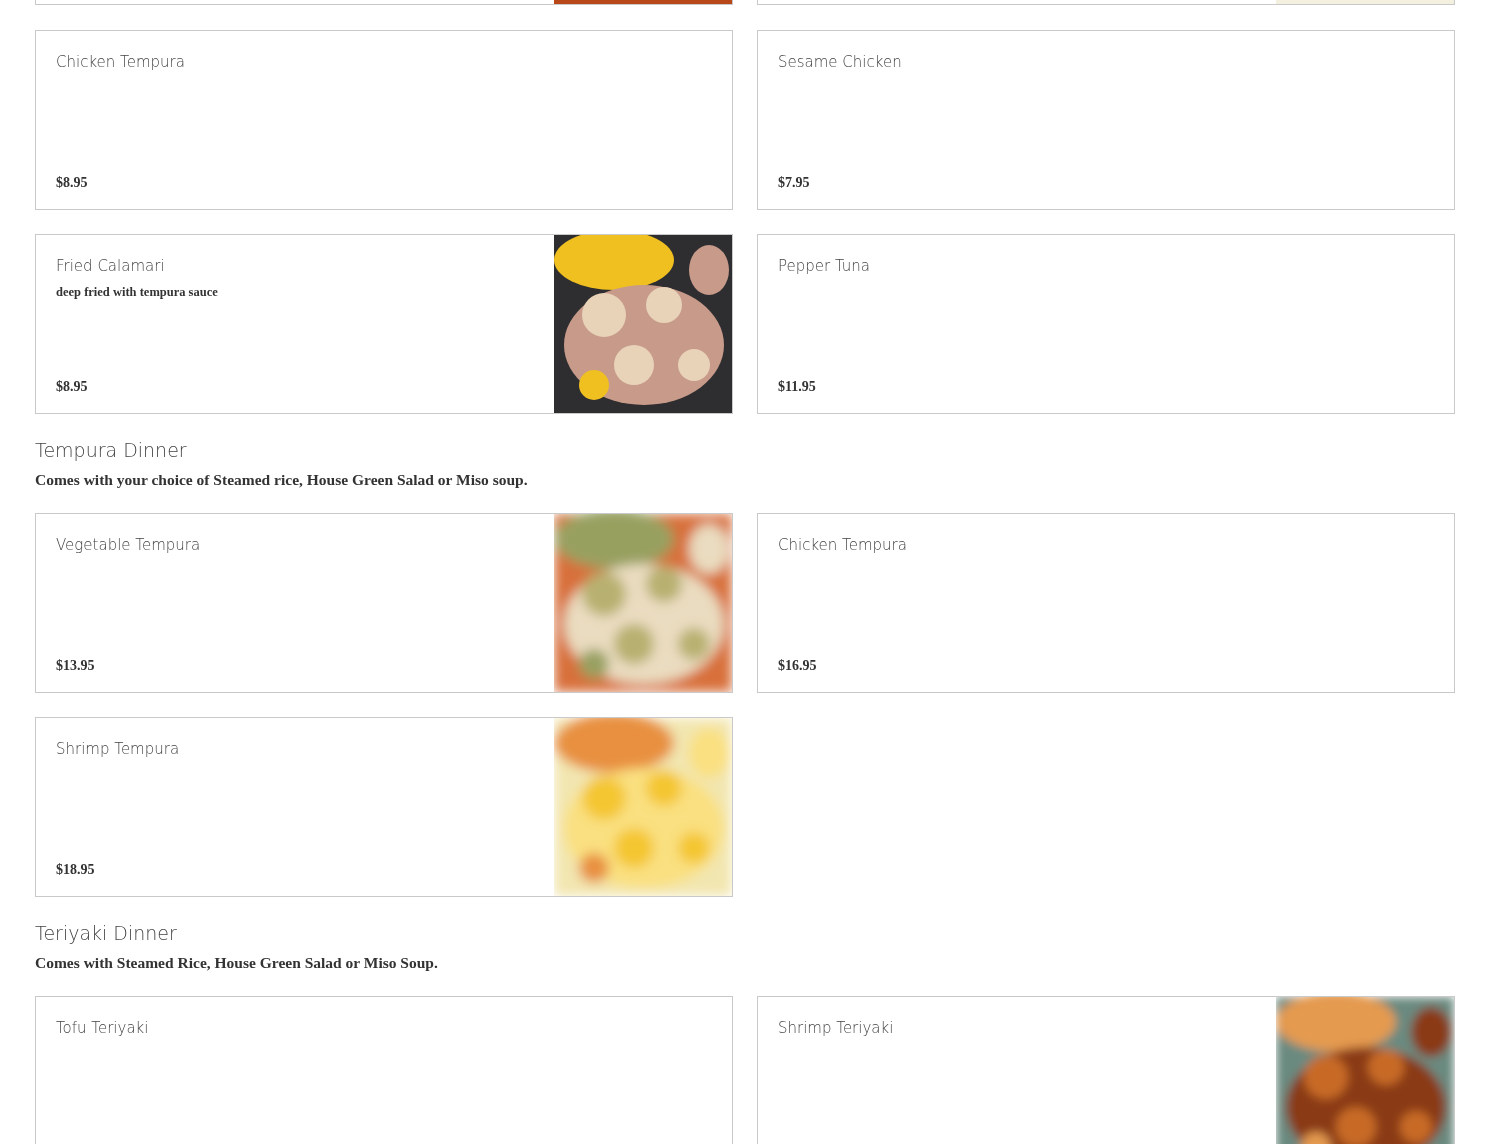 The height and width of the screenshot is (1144, 1490). Describe the element at coordinates (1106, 120) in the screenshot. I see `menu-card: Sesame Chicken $7.95` at that location.